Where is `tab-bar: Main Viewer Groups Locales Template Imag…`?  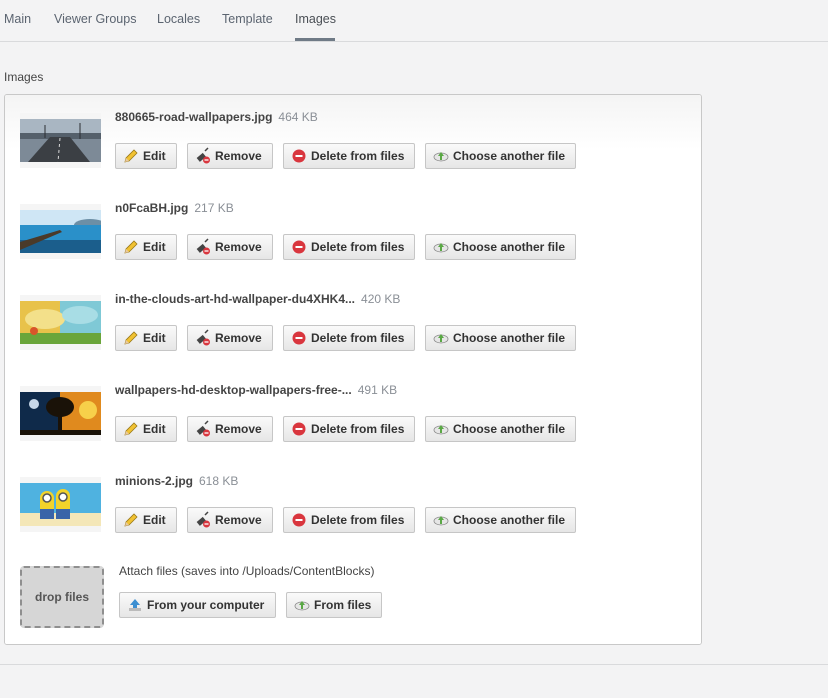
tab-bar: Main Viewer Groups Locales Template Imag… is located at coordinates (414, 21).